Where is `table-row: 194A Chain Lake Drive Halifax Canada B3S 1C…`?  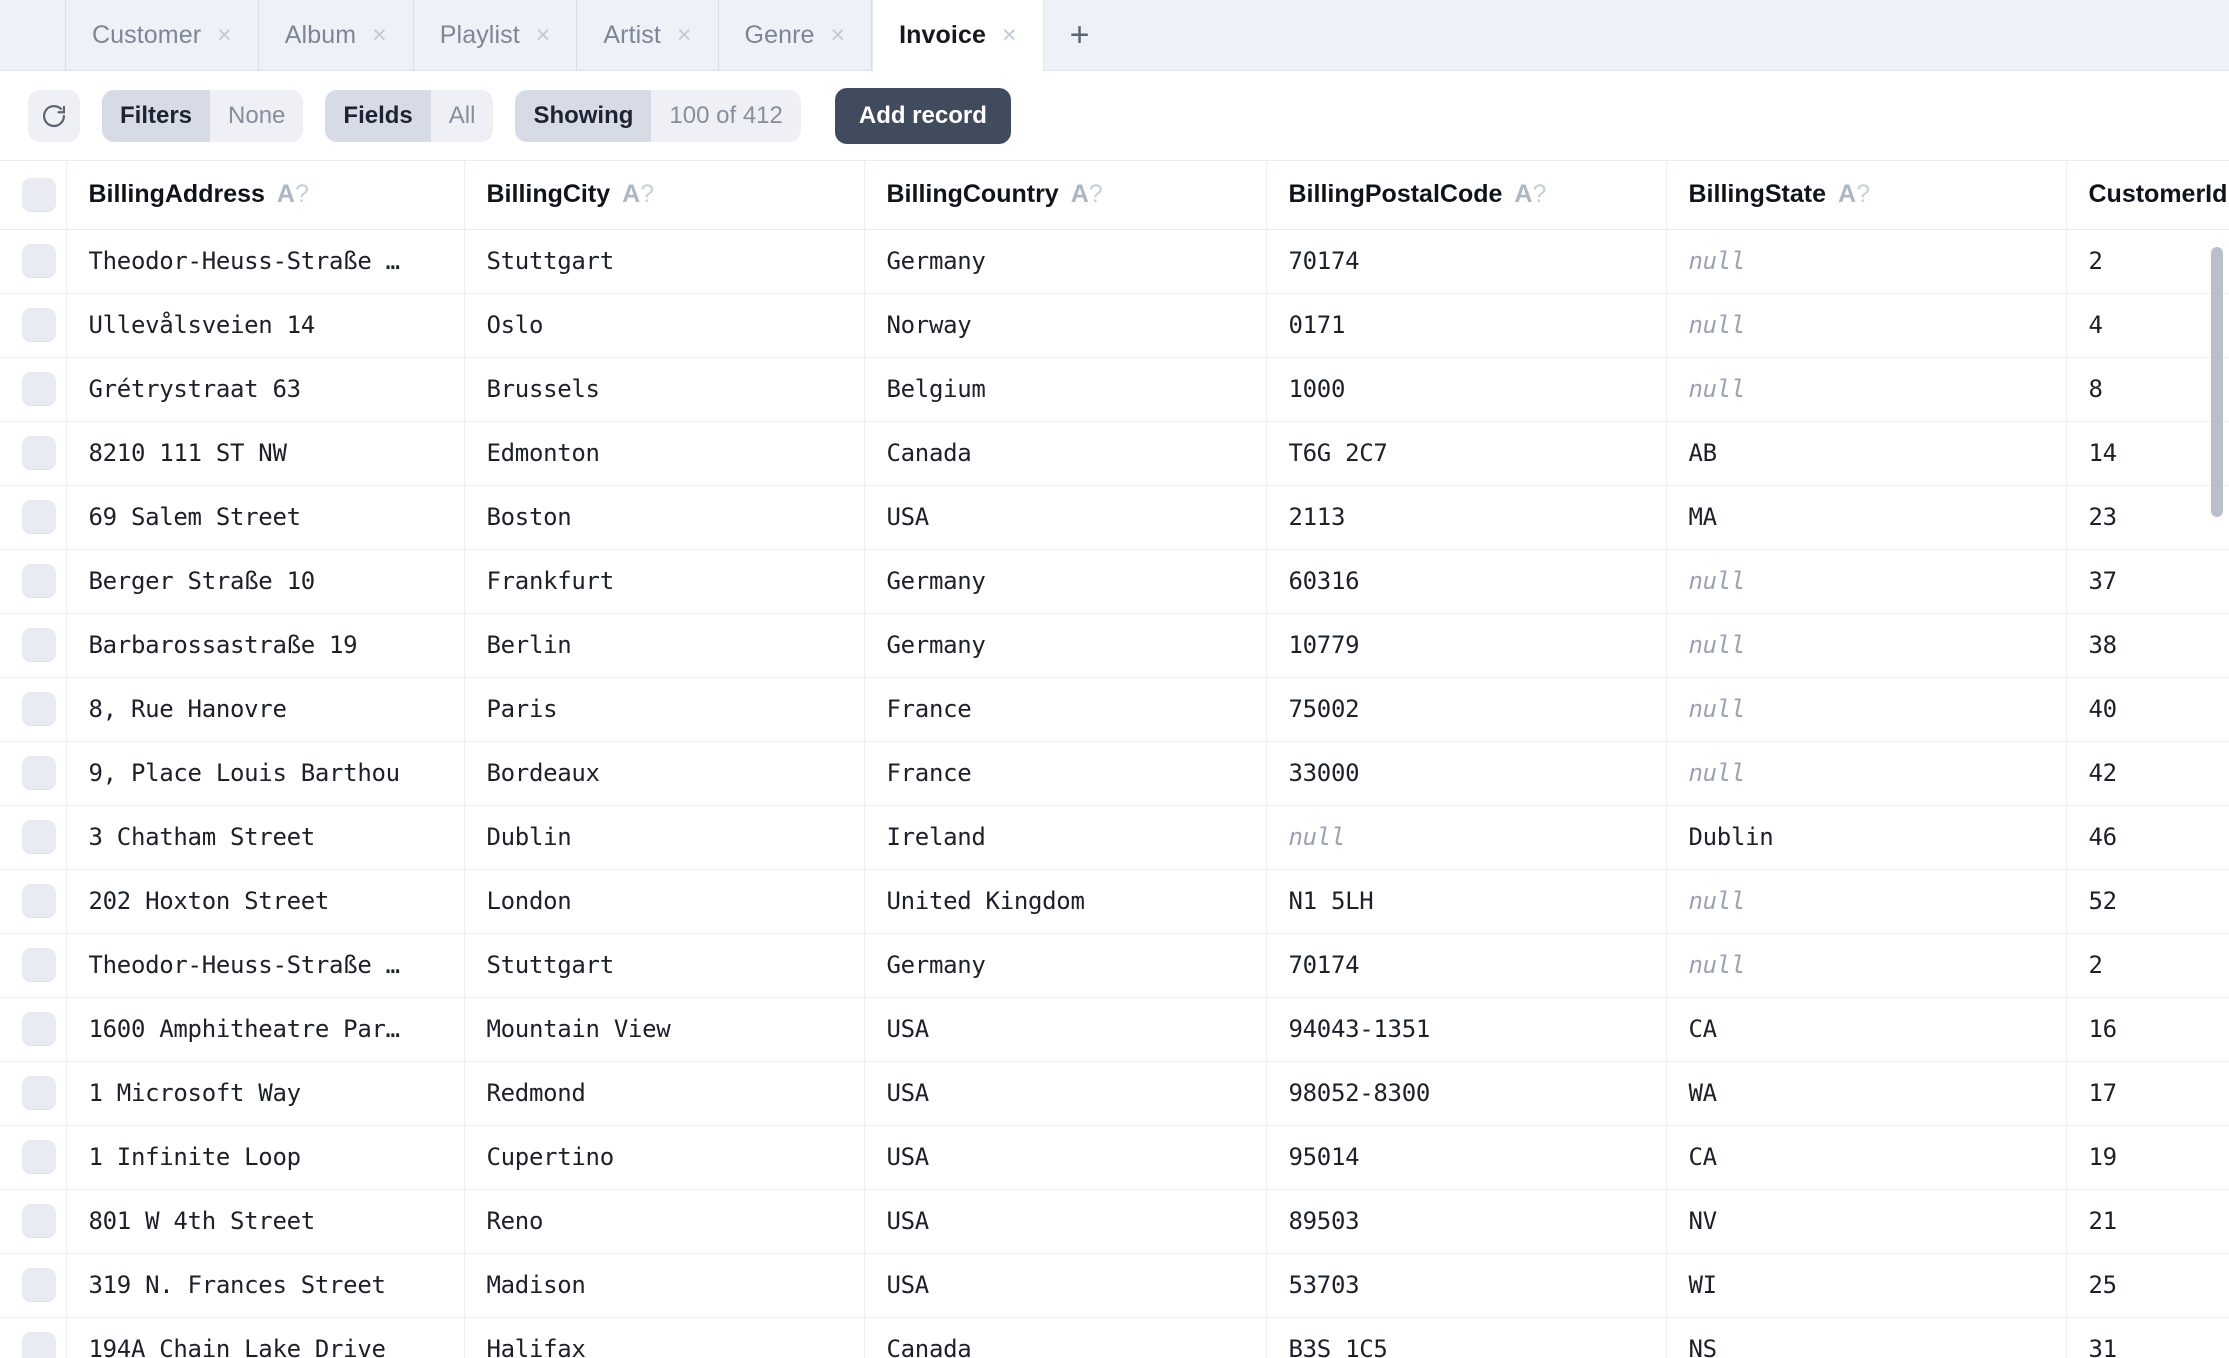
table-row: 194A Chain Lake Drive Halifax Canada B3S 1C… is located at coordinates (1114, 1337).